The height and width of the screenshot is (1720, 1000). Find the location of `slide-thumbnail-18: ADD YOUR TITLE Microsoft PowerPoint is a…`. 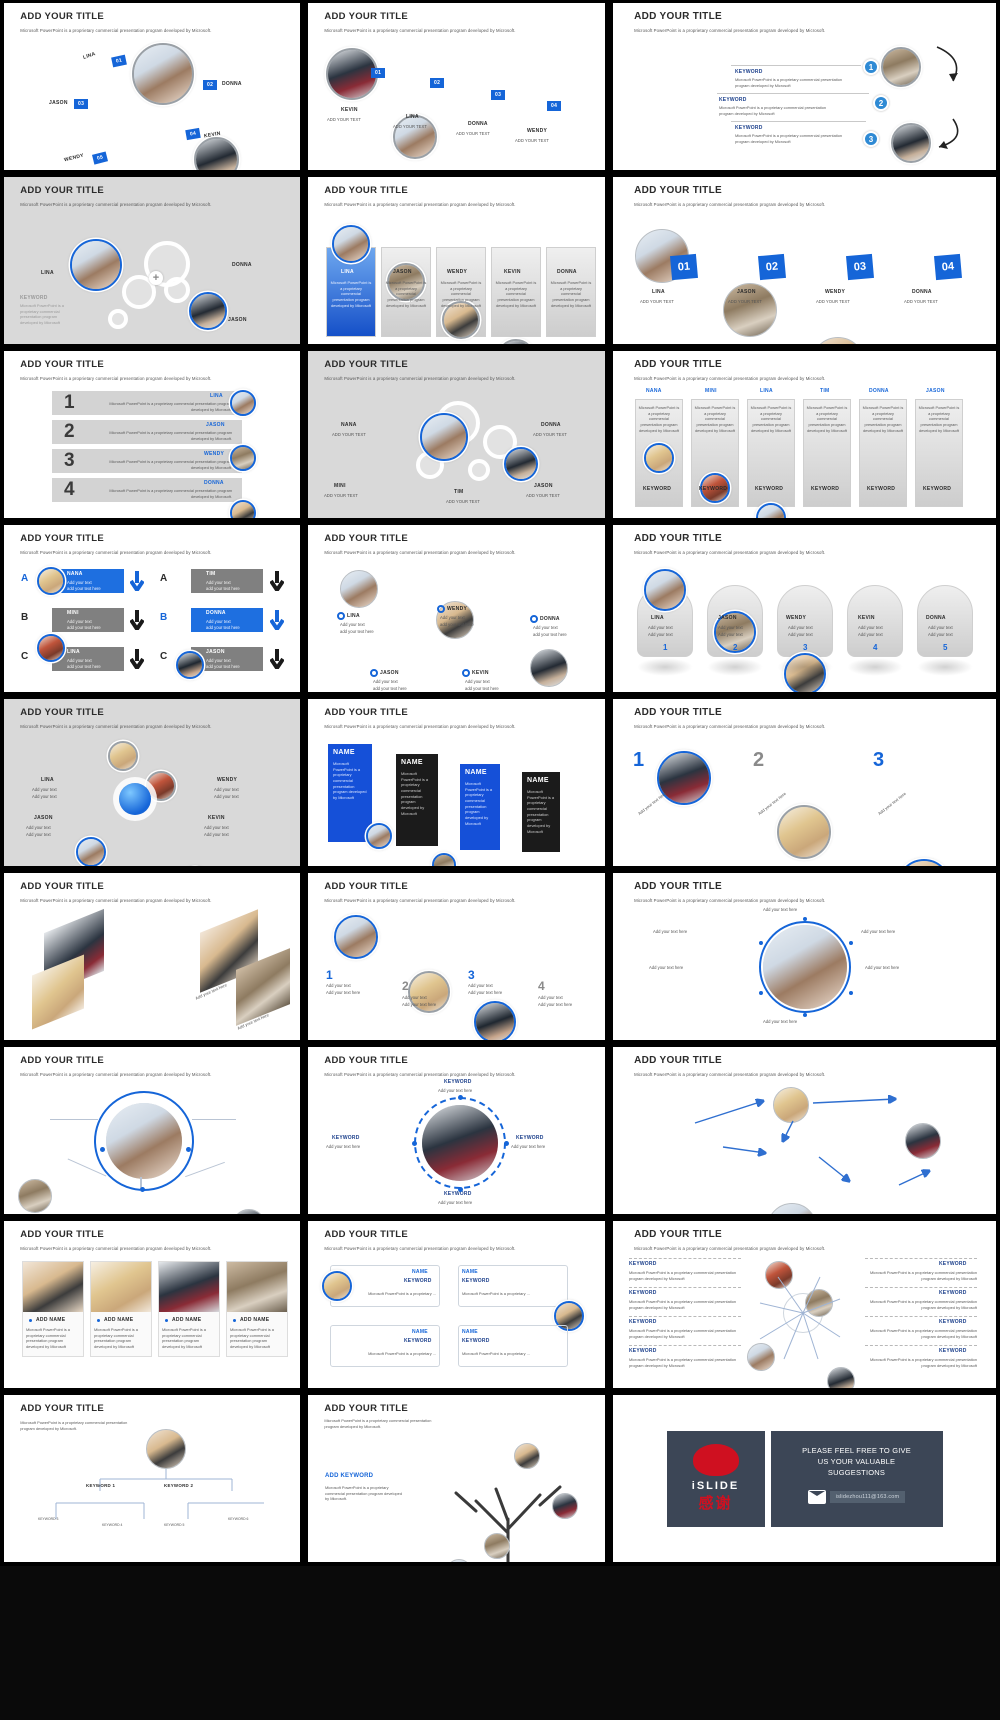

slide-thumbnail-18: ADD YOUR TITLE Microsoft PowerPoint is a… is located at coordinates (456, 957).